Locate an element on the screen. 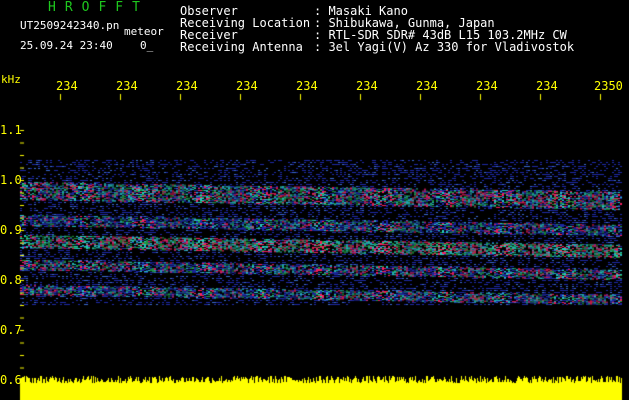  y-axis-unit: kHz is located at coordinates (11, 79).